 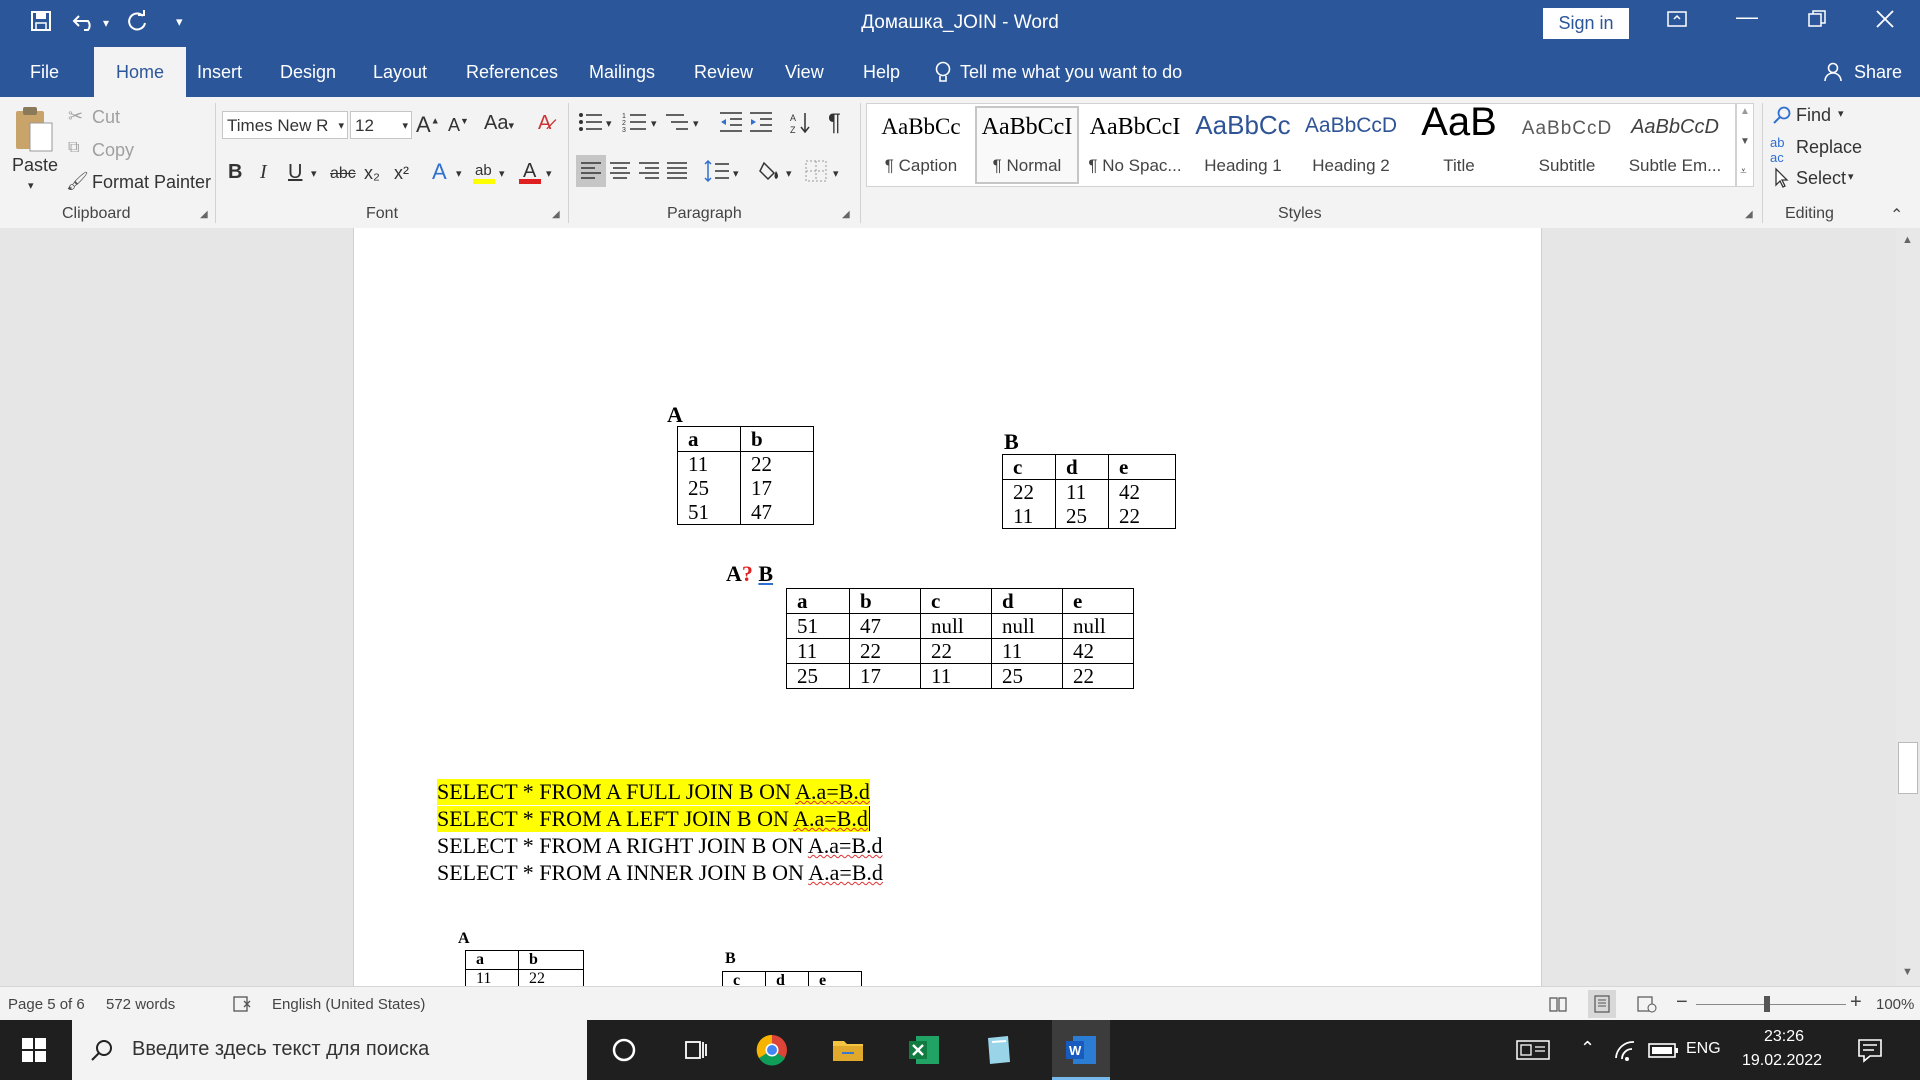 What do you see at coordinates (653, 819) in the screenshot?
I see `sql-line-left-join: SELECT * FROM A LEFT JOIN B ON A.a=B.d` at bounding box center [653, 819].